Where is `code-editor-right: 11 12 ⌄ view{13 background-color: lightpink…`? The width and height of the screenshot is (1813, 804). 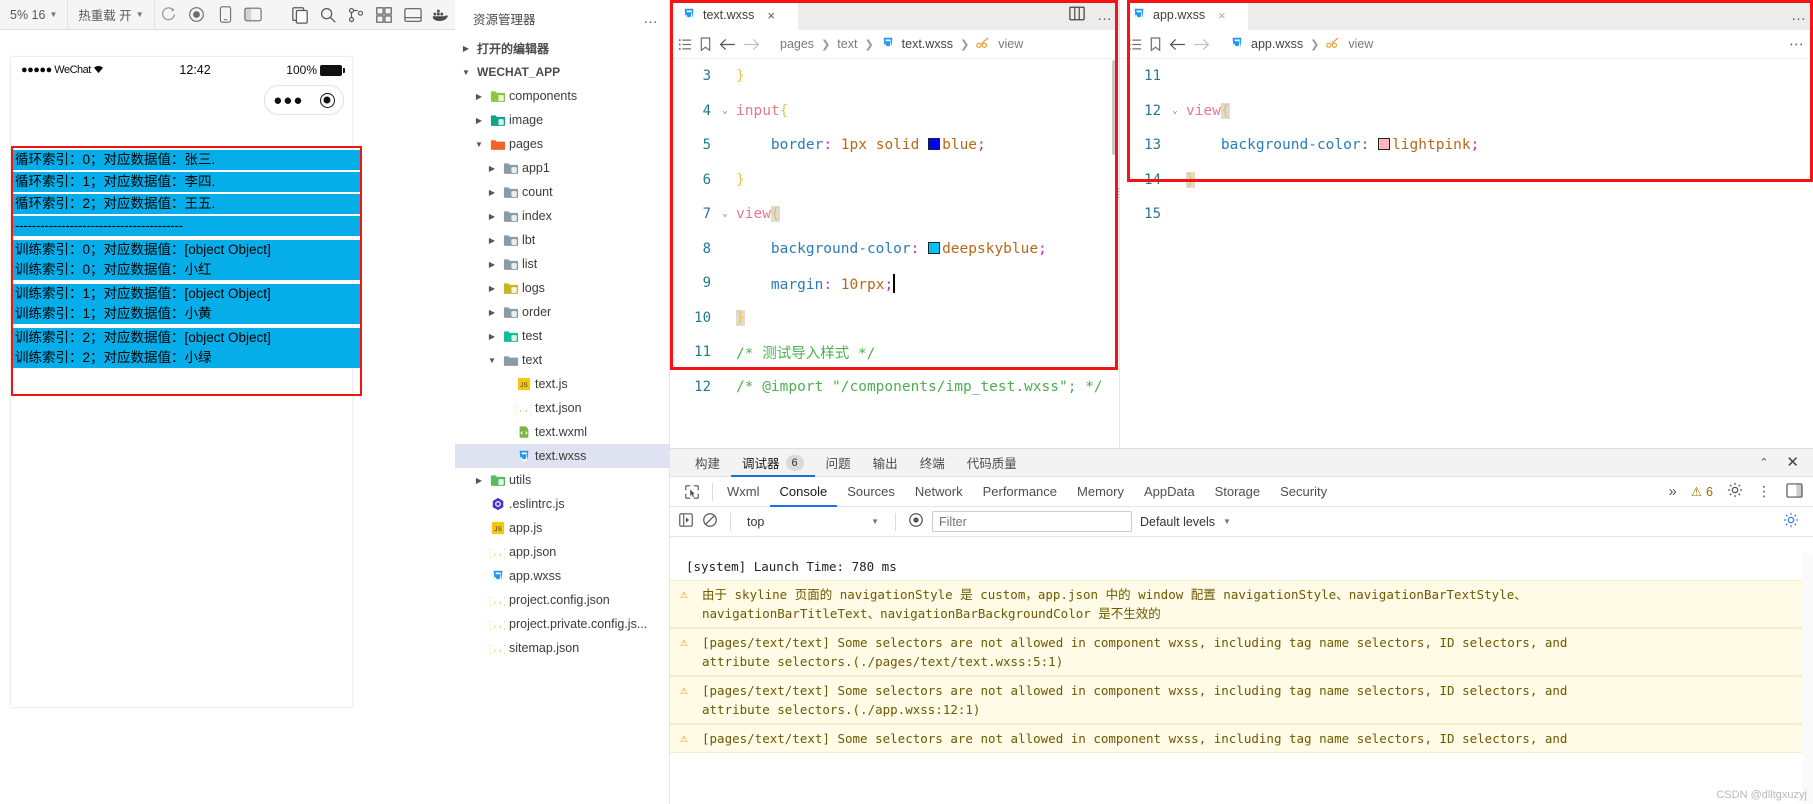
code-editor-right: 11 12 ⌄ view{13 background-color: lightpink… is located at coordinates (1466, 145).